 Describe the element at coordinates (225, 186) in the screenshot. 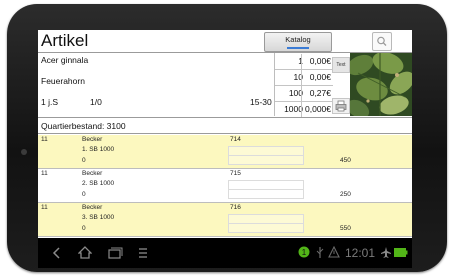

I see `list-item: 11 Becker 2. SB 1000 0 715 250` at that location.